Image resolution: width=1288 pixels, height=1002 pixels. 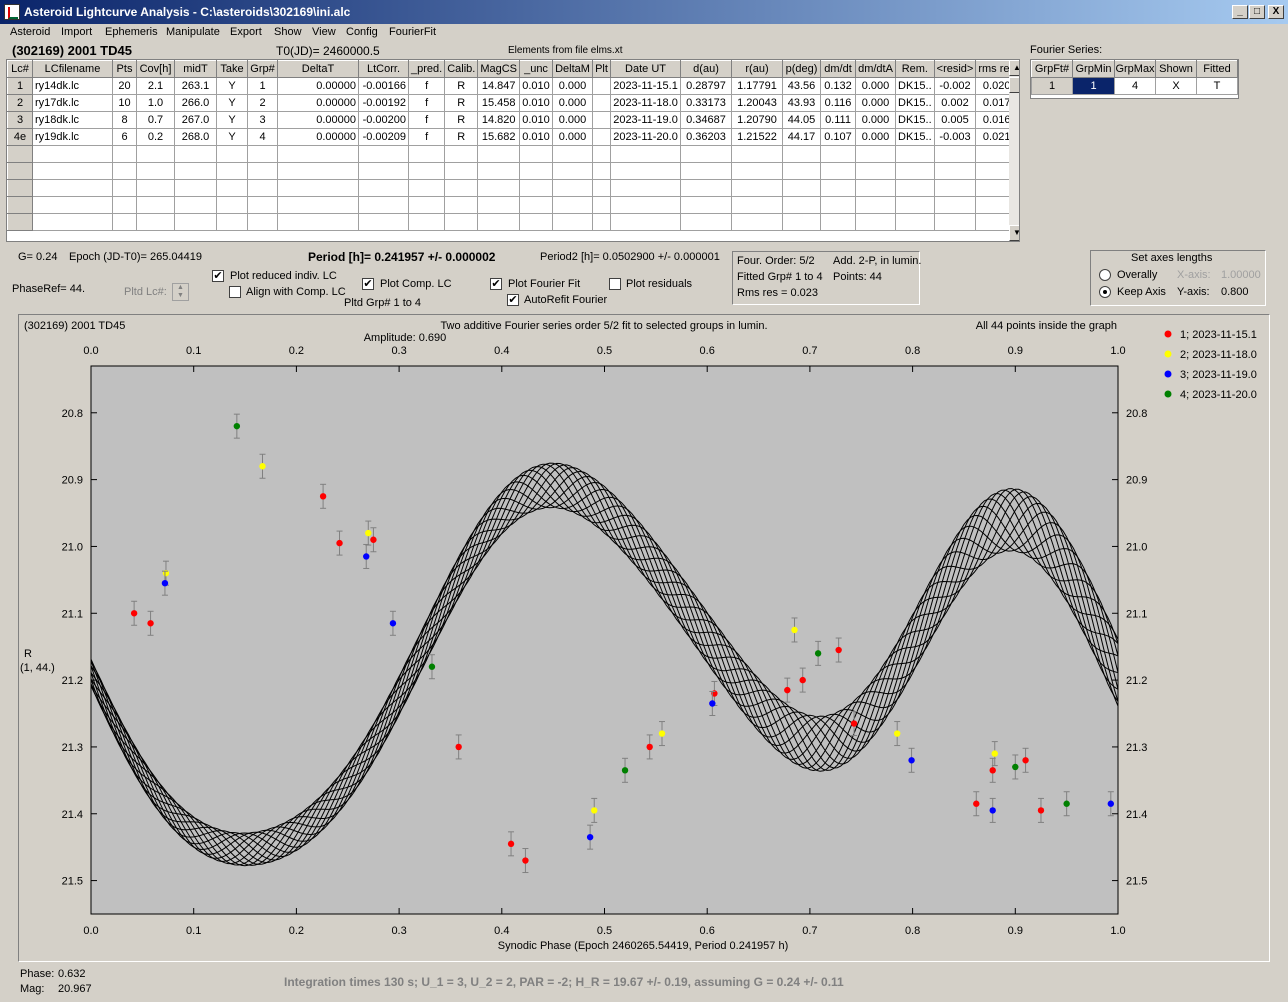 I want to click on x-tick-label-bottom: 0.9, so click(x=1015, y=931).